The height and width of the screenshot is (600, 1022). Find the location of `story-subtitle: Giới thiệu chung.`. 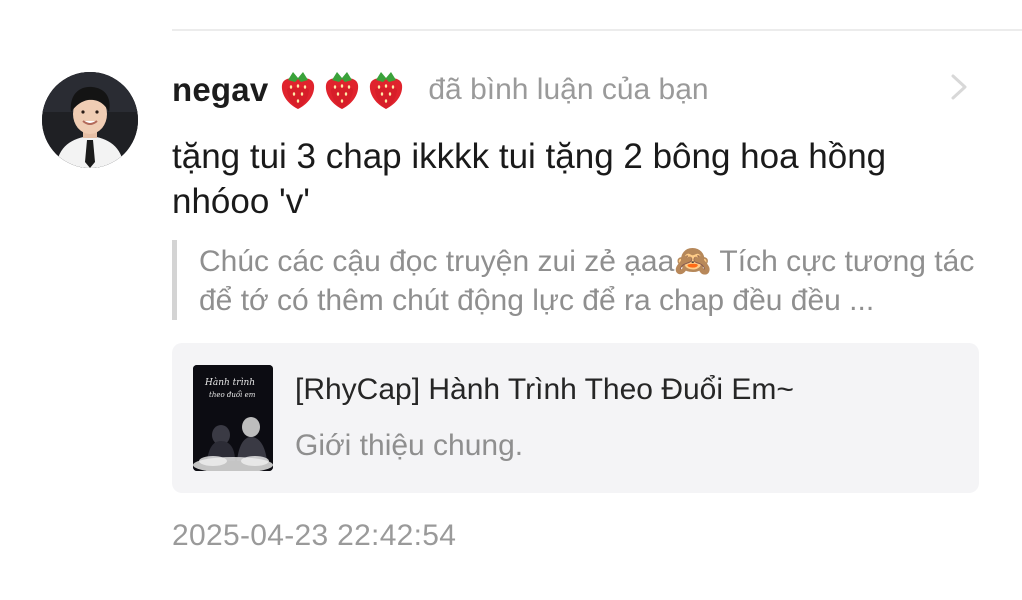

story-subtitle: Giới thiệu chung. is located at coordinates (409, 445).